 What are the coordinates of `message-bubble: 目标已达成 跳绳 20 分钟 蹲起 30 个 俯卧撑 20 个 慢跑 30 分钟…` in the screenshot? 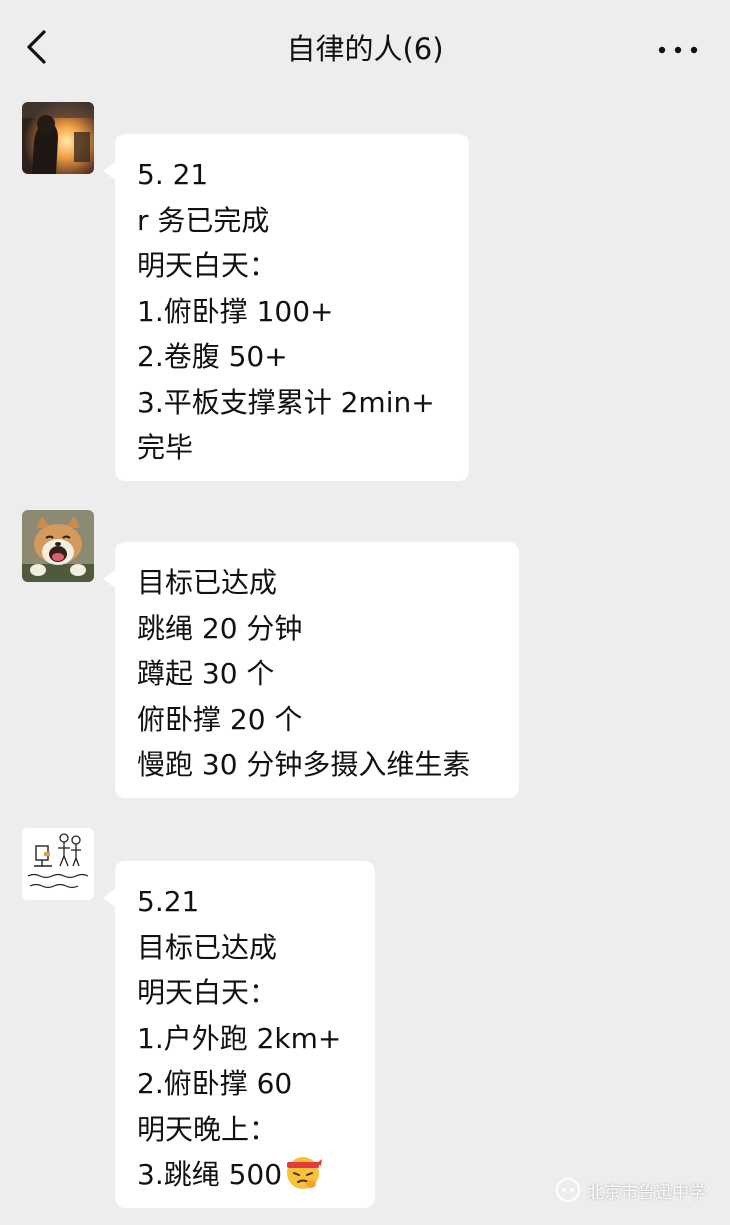 It's located at (311, 670).